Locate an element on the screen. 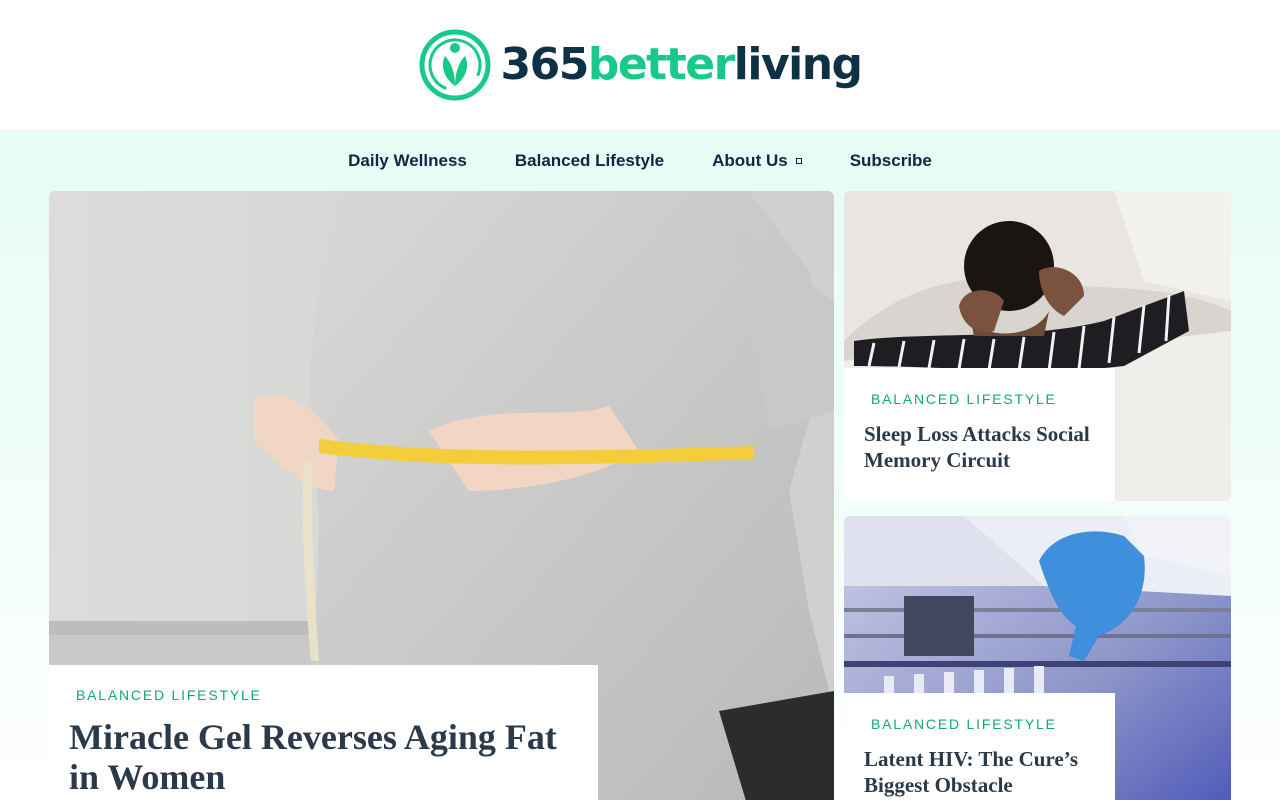 This screenshot has height=800, width=1280. nav-item-about-us: About Us is located at coordinates (757, 161).